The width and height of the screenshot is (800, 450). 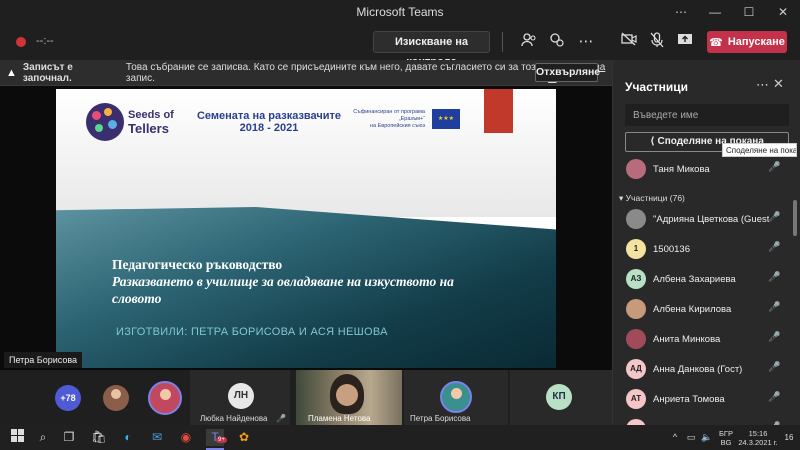 I want to click on scrollbar, so click(x=795, y=218).